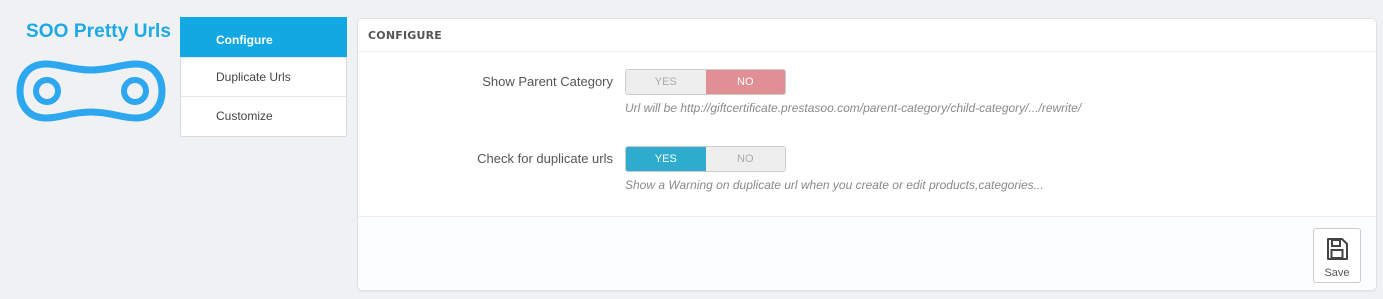  Describe the element at coordinates (1337, 249) in the screenshot. I see `floppy-disk-icon` at that location.